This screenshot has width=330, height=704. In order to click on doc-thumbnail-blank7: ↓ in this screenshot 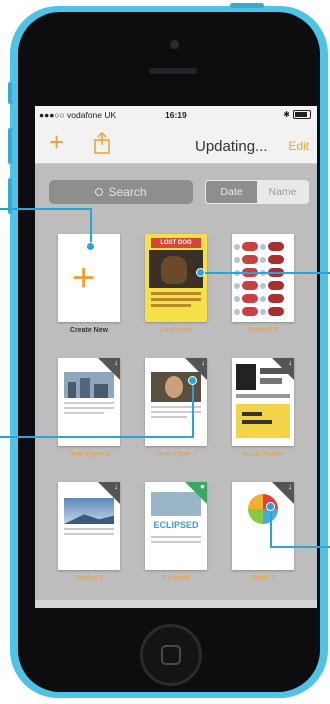, I will do `click(263, 526)`.